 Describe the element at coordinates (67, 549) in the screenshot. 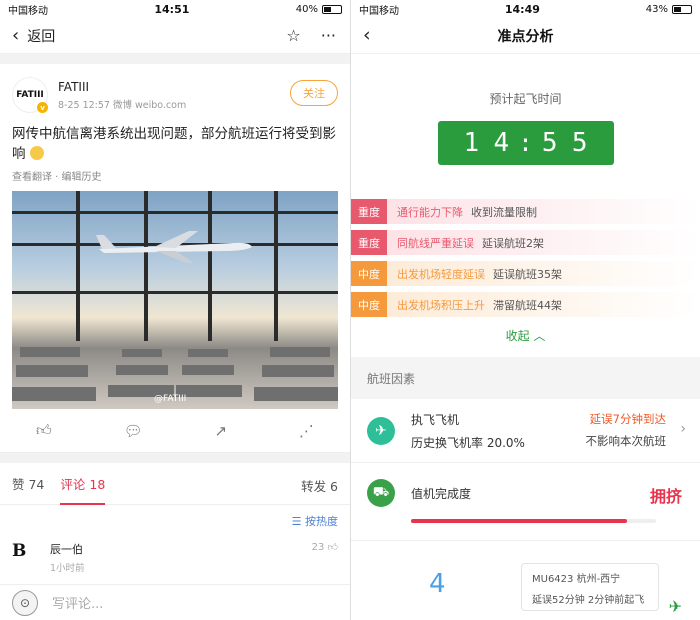

I see `commenter-name: 辰一伯` at that location.